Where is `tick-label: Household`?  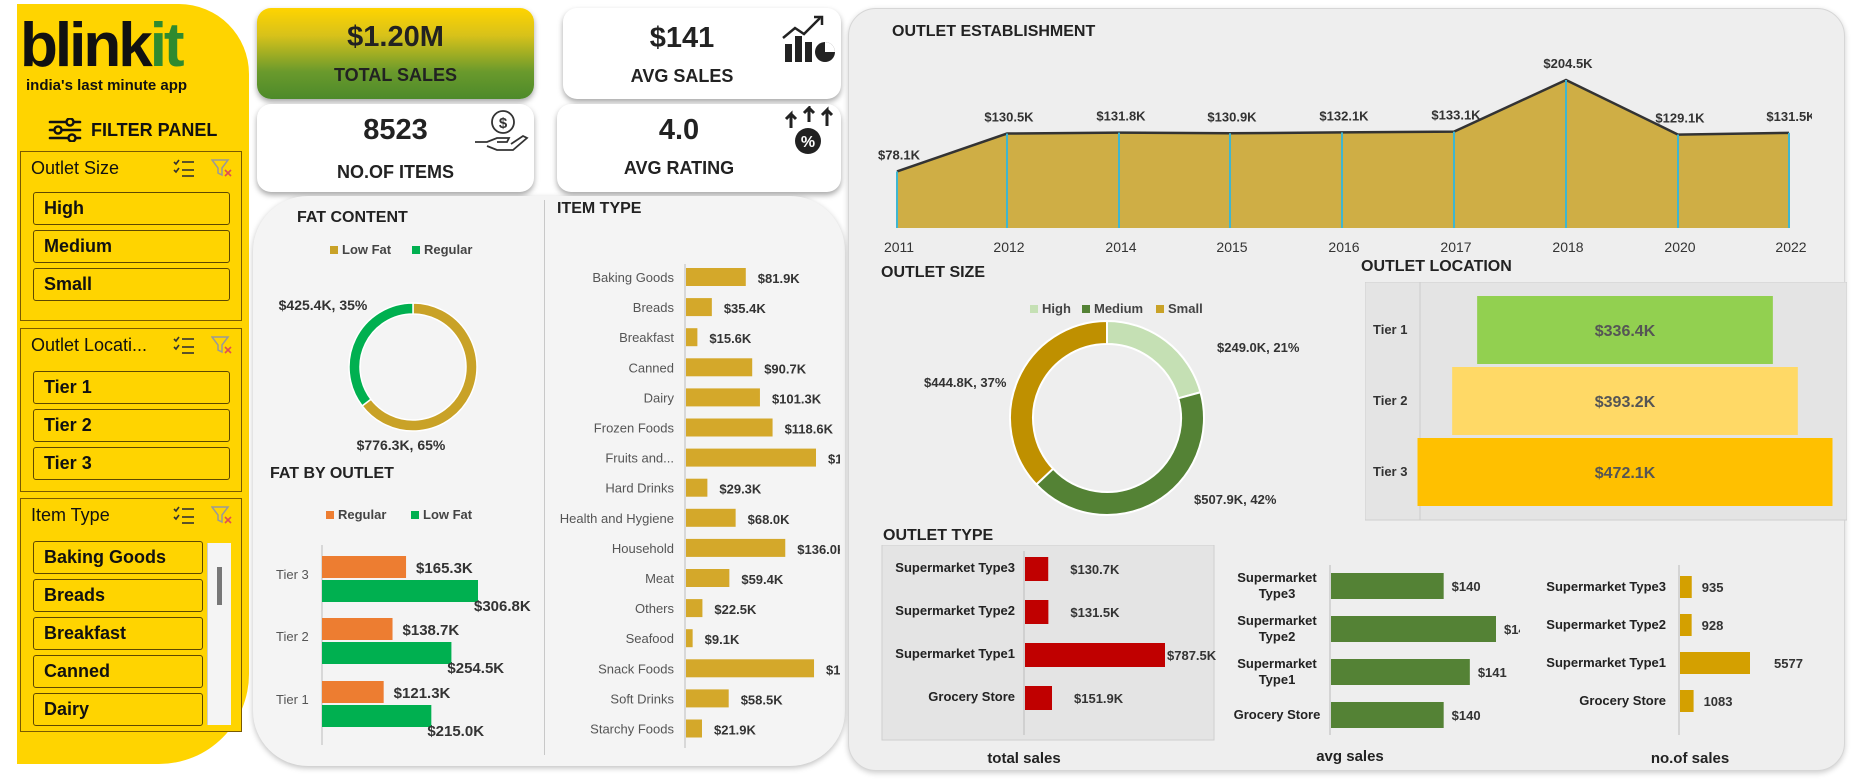 tick-label: Household is located at coordinates (643, 548).